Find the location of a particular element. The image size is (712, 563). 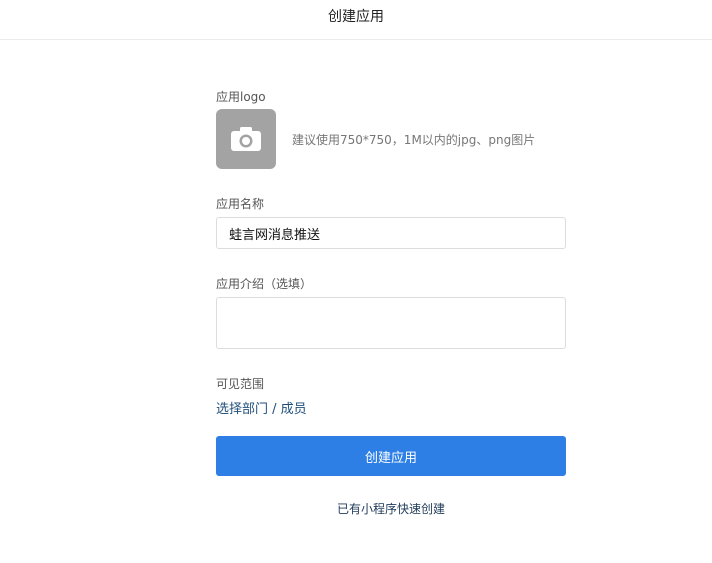

page-header: 创建应用 is located at coordinates (356, 20).